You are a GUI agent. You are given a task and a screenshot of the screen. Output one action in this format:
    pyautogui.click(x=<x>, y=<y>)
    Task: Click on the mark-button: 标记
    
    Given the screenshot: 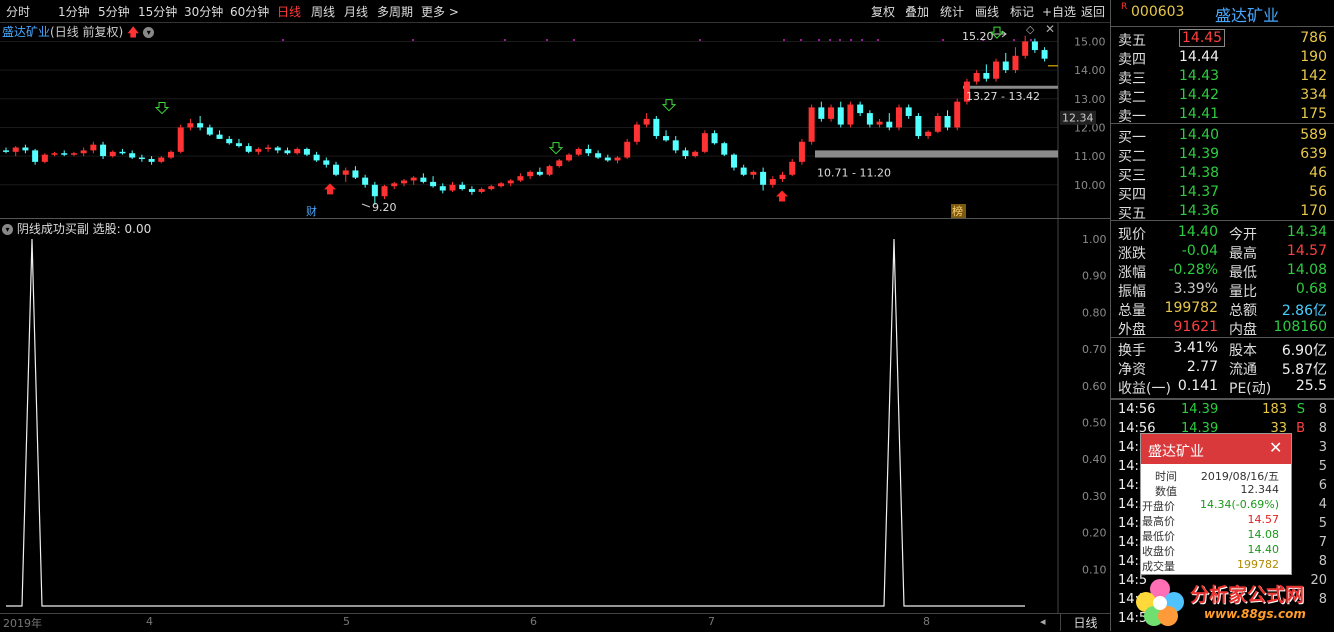 What is the action you would take?
    pyautogui.click(x=1022, y=11)
    